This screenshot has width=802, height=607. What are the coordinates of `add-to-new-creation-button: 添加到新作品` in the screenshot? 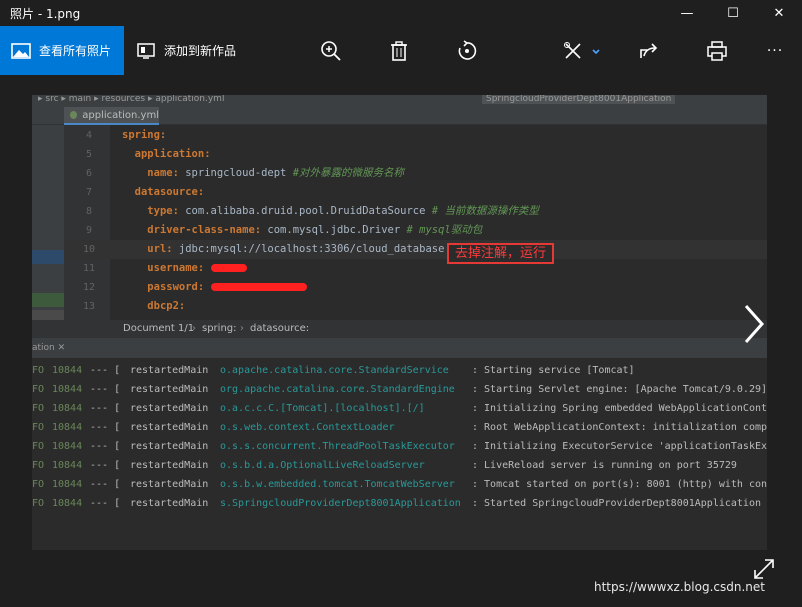 It's located at (186, 50).